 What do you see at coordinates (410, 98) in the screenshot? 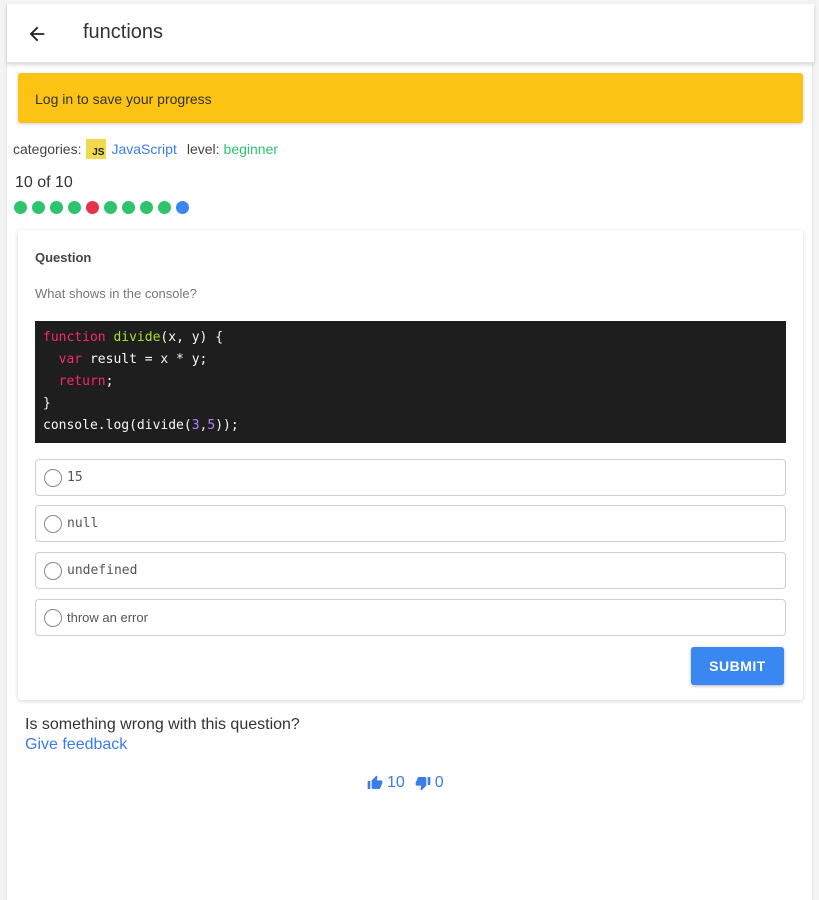
I see `login-banner: Log in to save your progress` at bounding box center [410, 98].